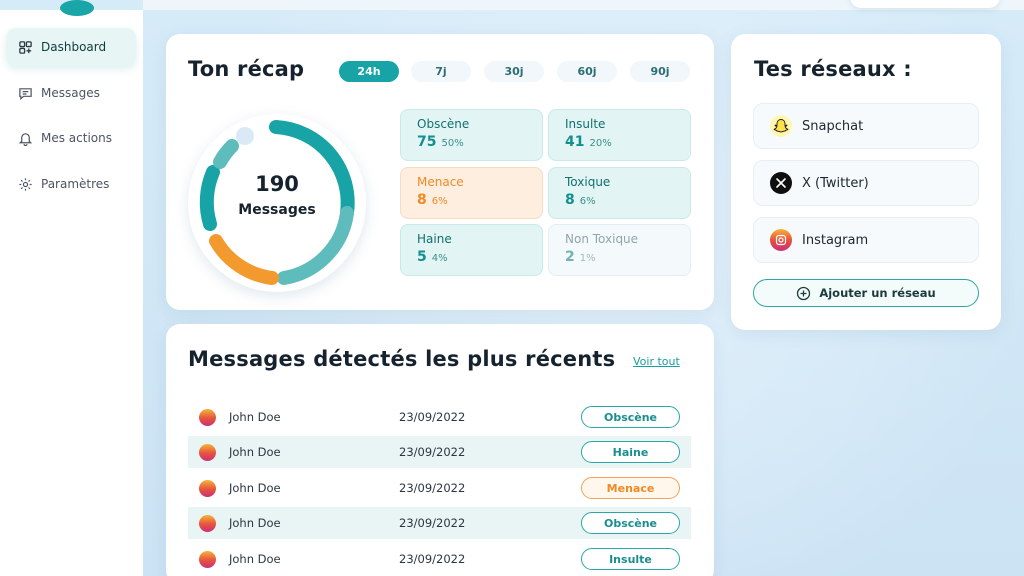 This screenshot has height=576, width=1024. Describe the element at coordinates (76, 138) in the screenshot. I see `sidebar-item-label: Mes actions` at that location.